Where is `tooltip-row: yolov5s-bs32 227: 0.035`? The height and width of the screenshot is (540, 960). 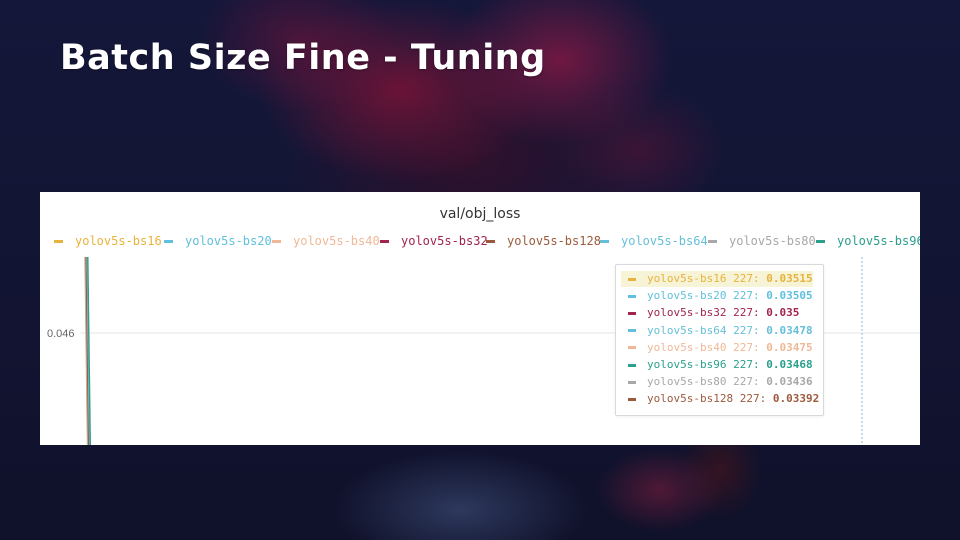 tooltip-row: yolov5s-bs32 227: 0.035 is located at coordinates (717, 313).